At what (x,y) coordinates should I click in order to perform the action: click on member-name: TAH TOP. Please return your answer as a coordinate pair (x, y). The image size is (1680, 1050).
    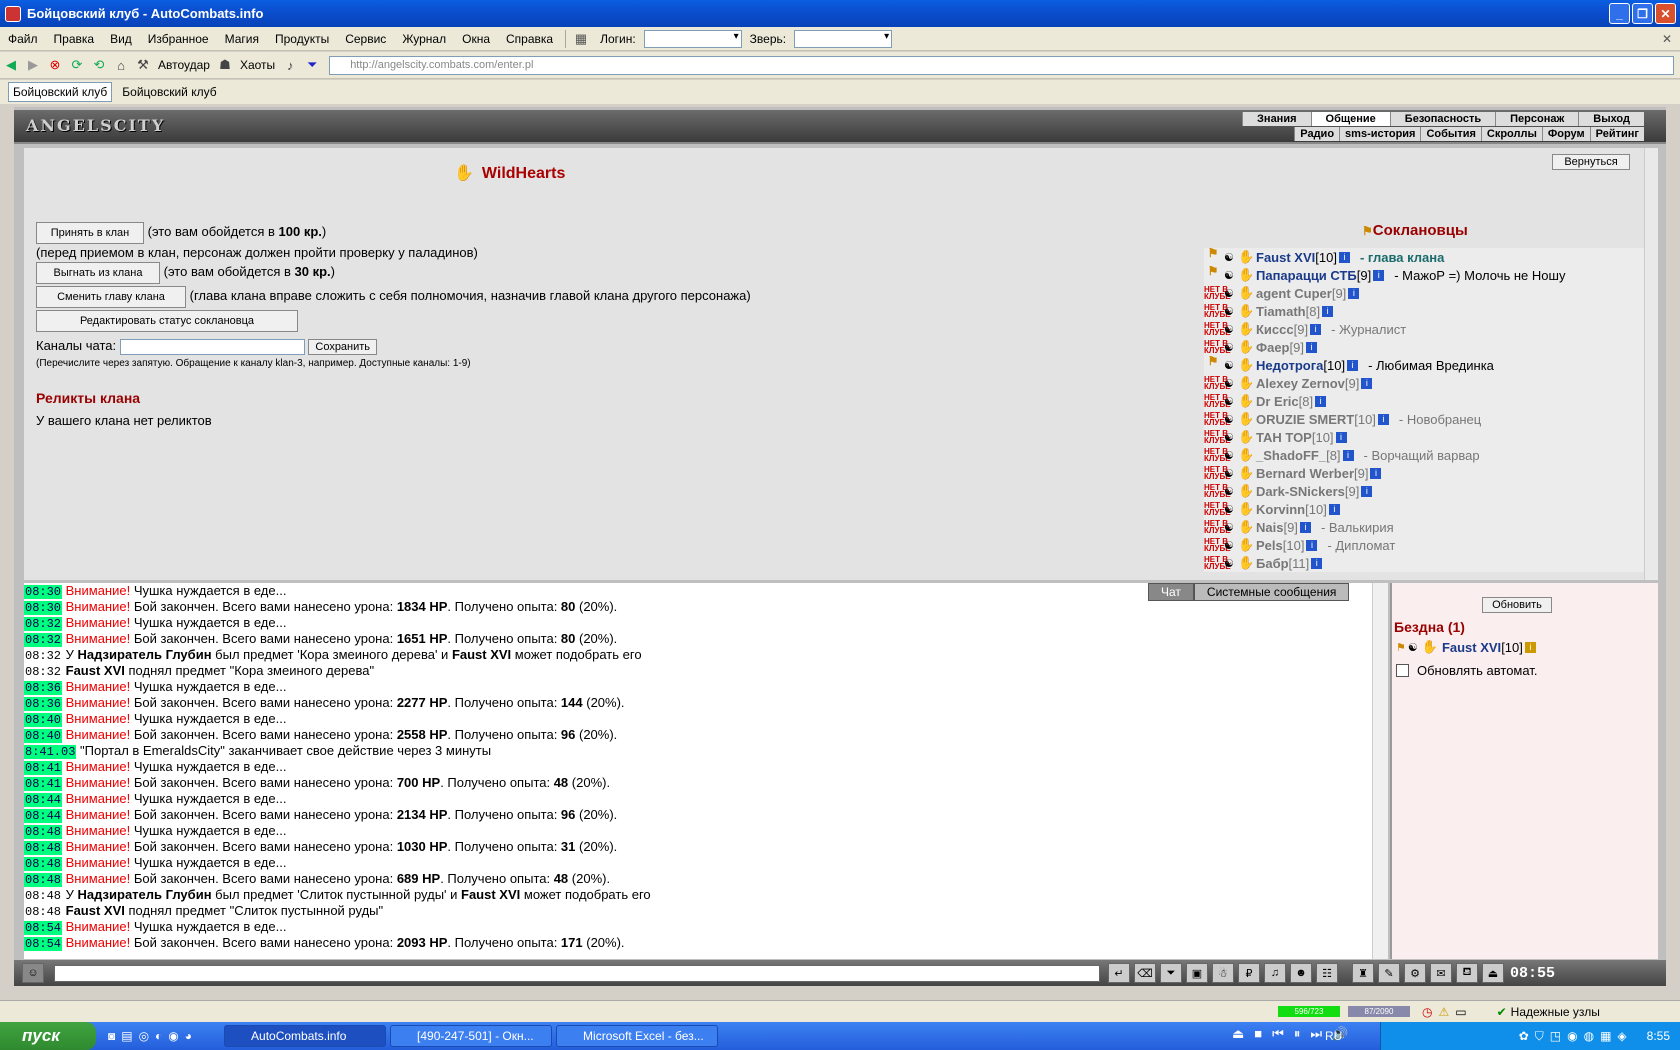
    Looking at the image, I should click on (1284, 437).